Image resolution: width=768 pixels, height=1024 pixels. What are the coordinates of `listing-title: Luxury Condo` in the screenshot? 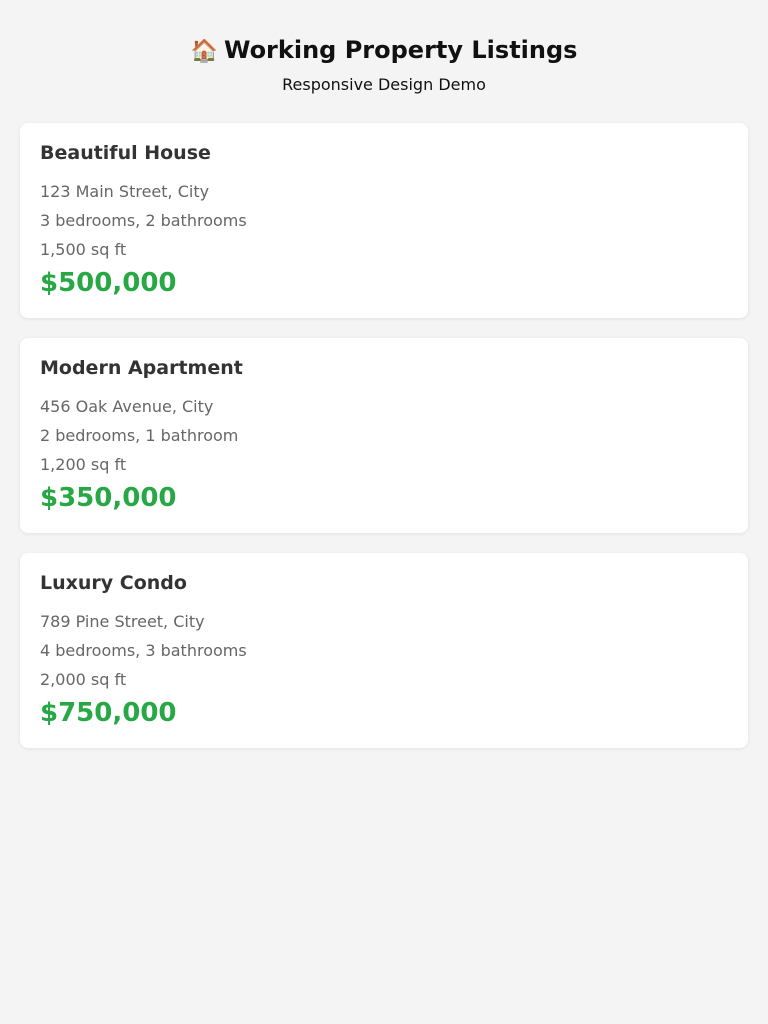 It's located at (113, 583).